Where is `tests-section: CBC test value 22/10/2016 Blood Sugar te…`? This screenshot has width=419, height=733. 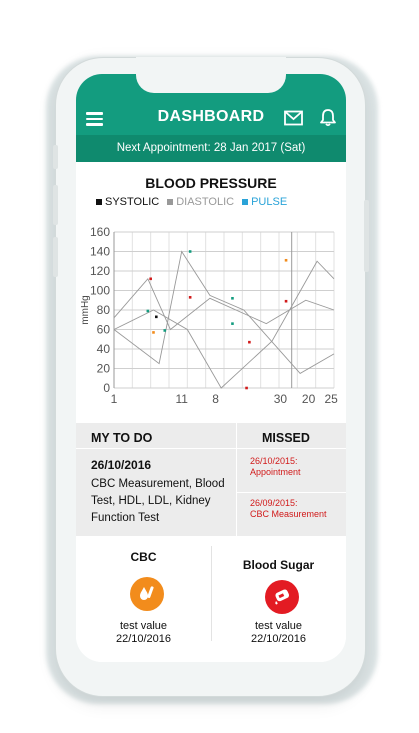 tests-section: CBC test value 22/10/2016 Blood Sugar te… is located at coordinates (211, 599).